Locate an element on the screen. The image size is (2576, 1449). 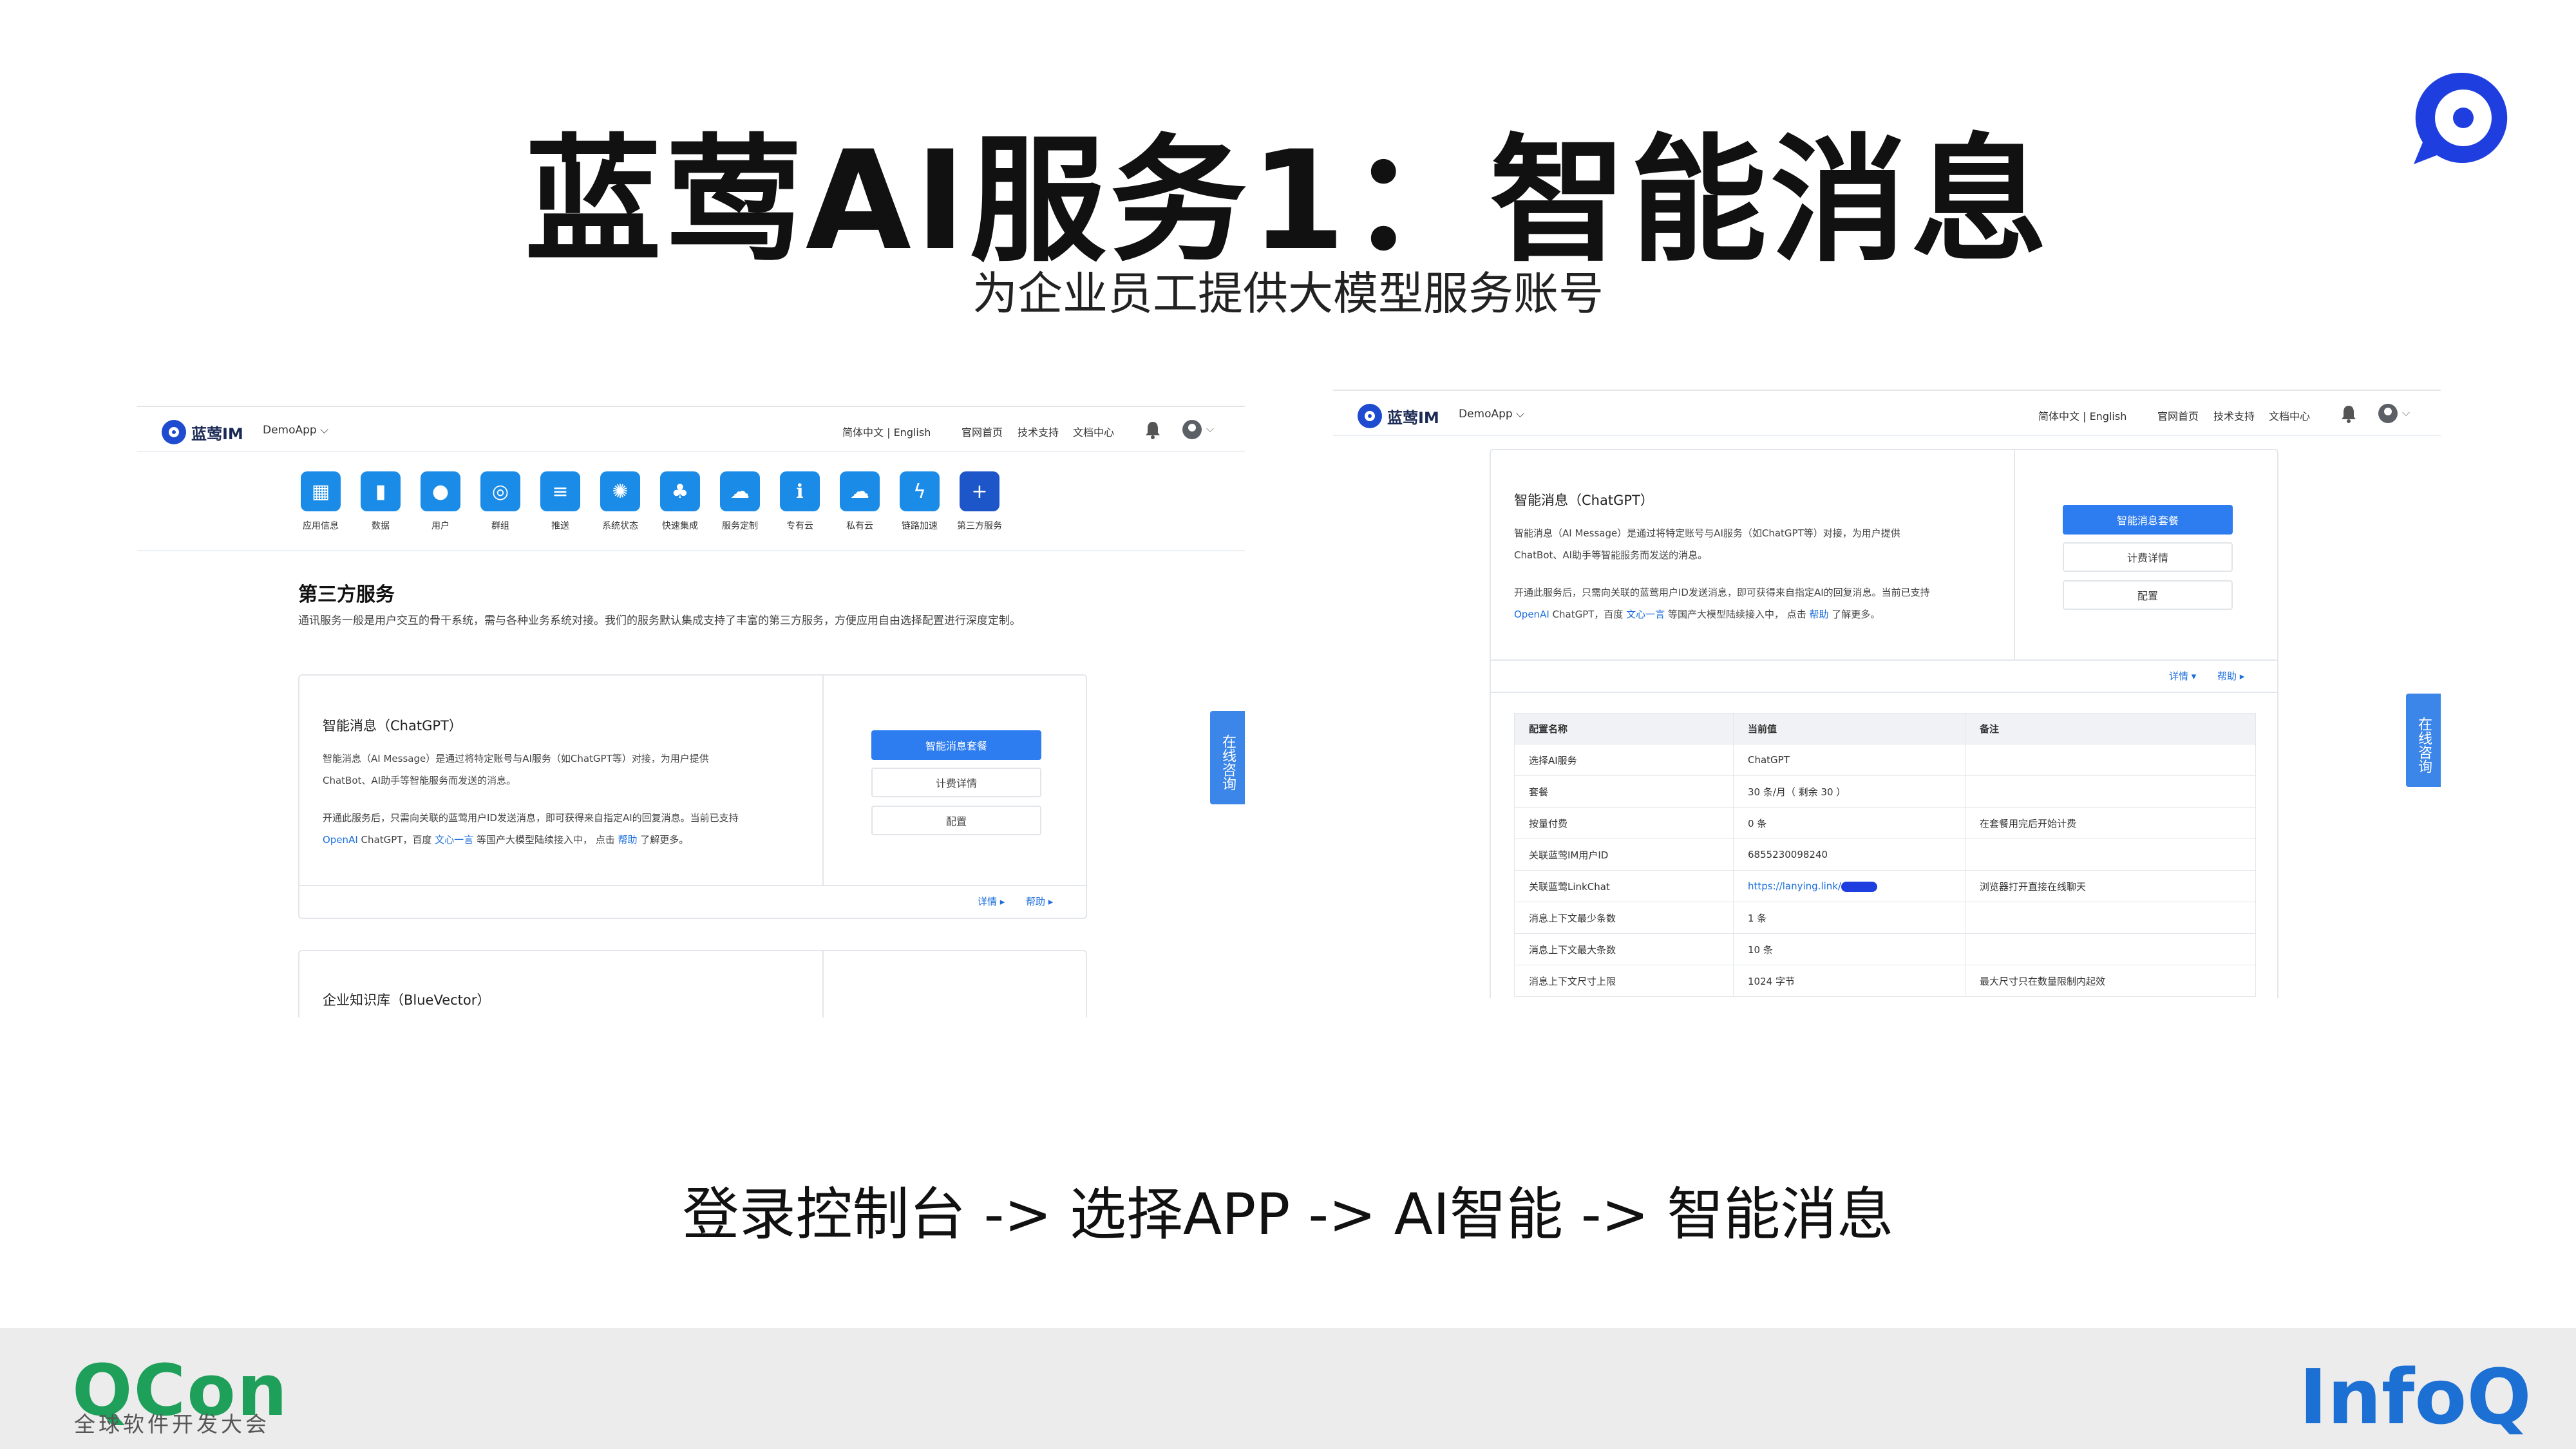
knowledge-base-card: 企业知识库（BlueVector） is located at coordinates (692, 984).